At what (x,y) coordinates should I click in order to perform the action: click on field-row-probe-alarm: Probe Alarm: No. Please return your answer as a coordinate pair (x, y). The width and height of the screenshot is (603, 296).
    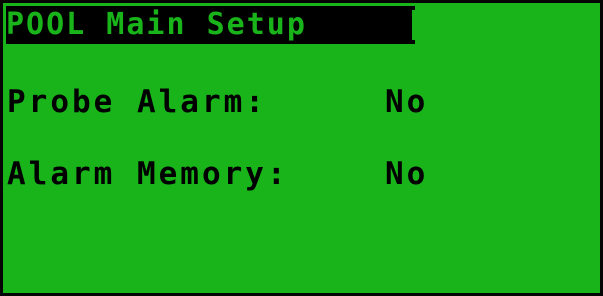
    Looking at the image, I should click on (216, 102).